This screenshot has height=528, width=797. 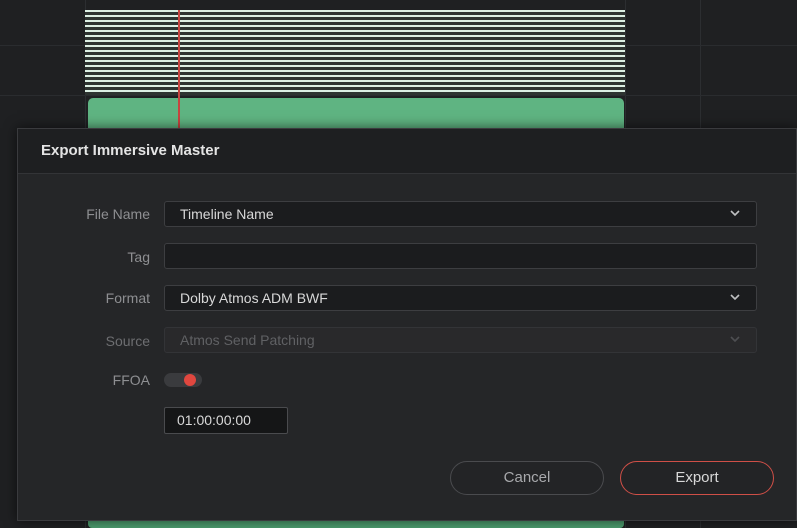 What do you see at coordinates (131, 380) in the screenshot?
I see `ffoa-label: FFOA` at bounding box center [131, 380].